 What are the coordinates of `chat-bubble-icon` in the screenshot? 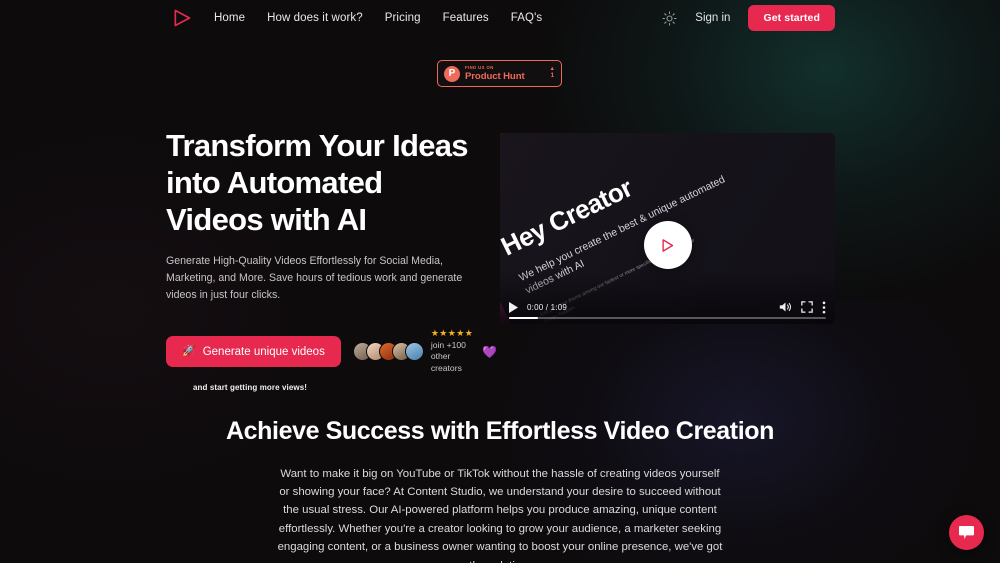 It's located at (966, 532).